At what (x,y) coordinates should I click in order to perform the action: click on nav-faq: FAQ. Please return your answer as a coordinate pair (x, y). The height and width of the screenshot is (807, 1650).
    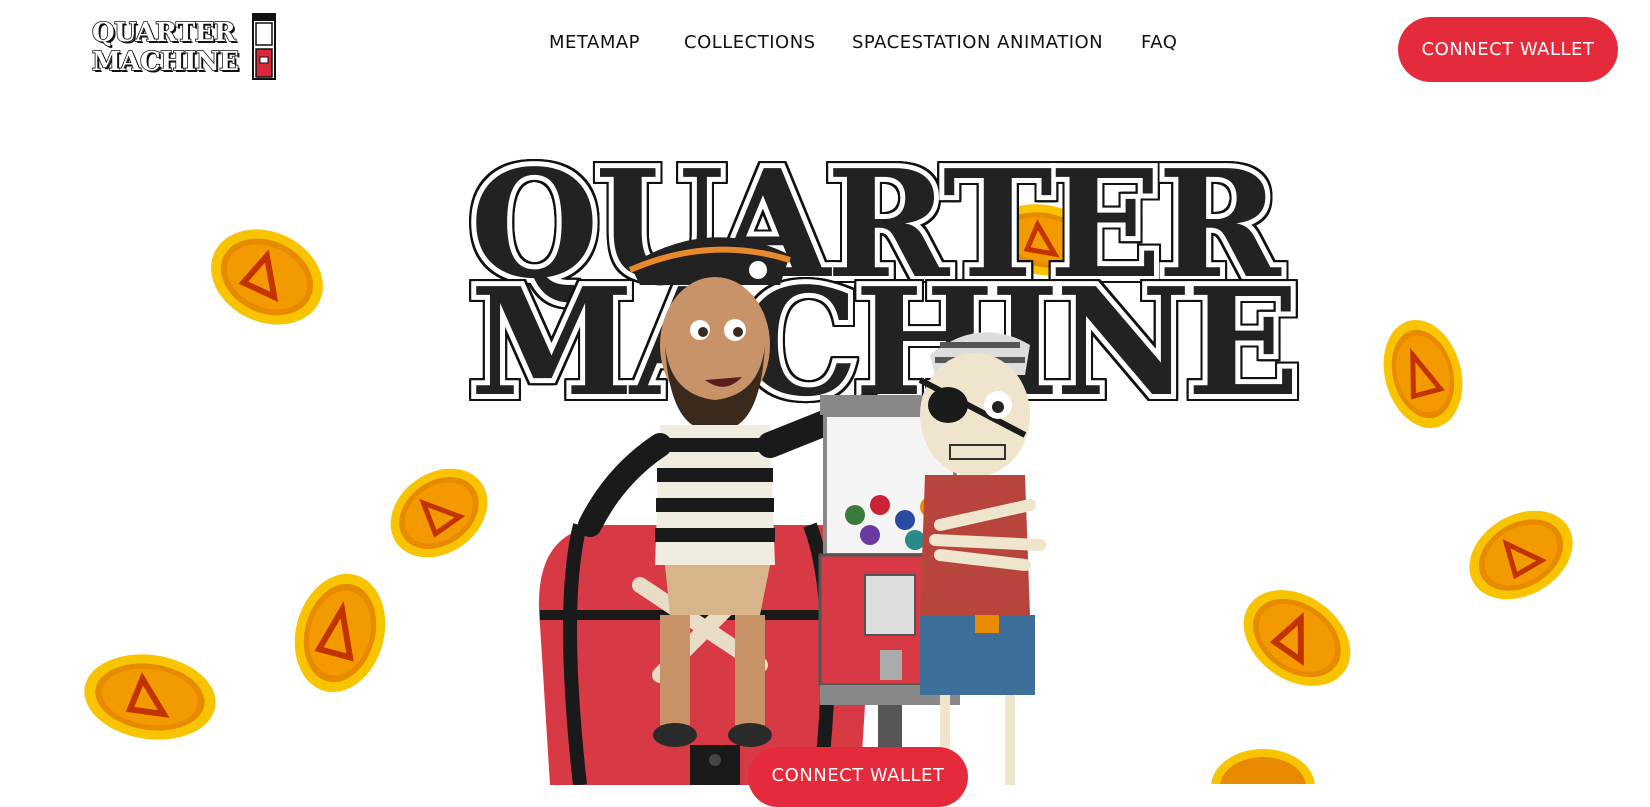
    Looking at the image, I should click on (1159, 42).